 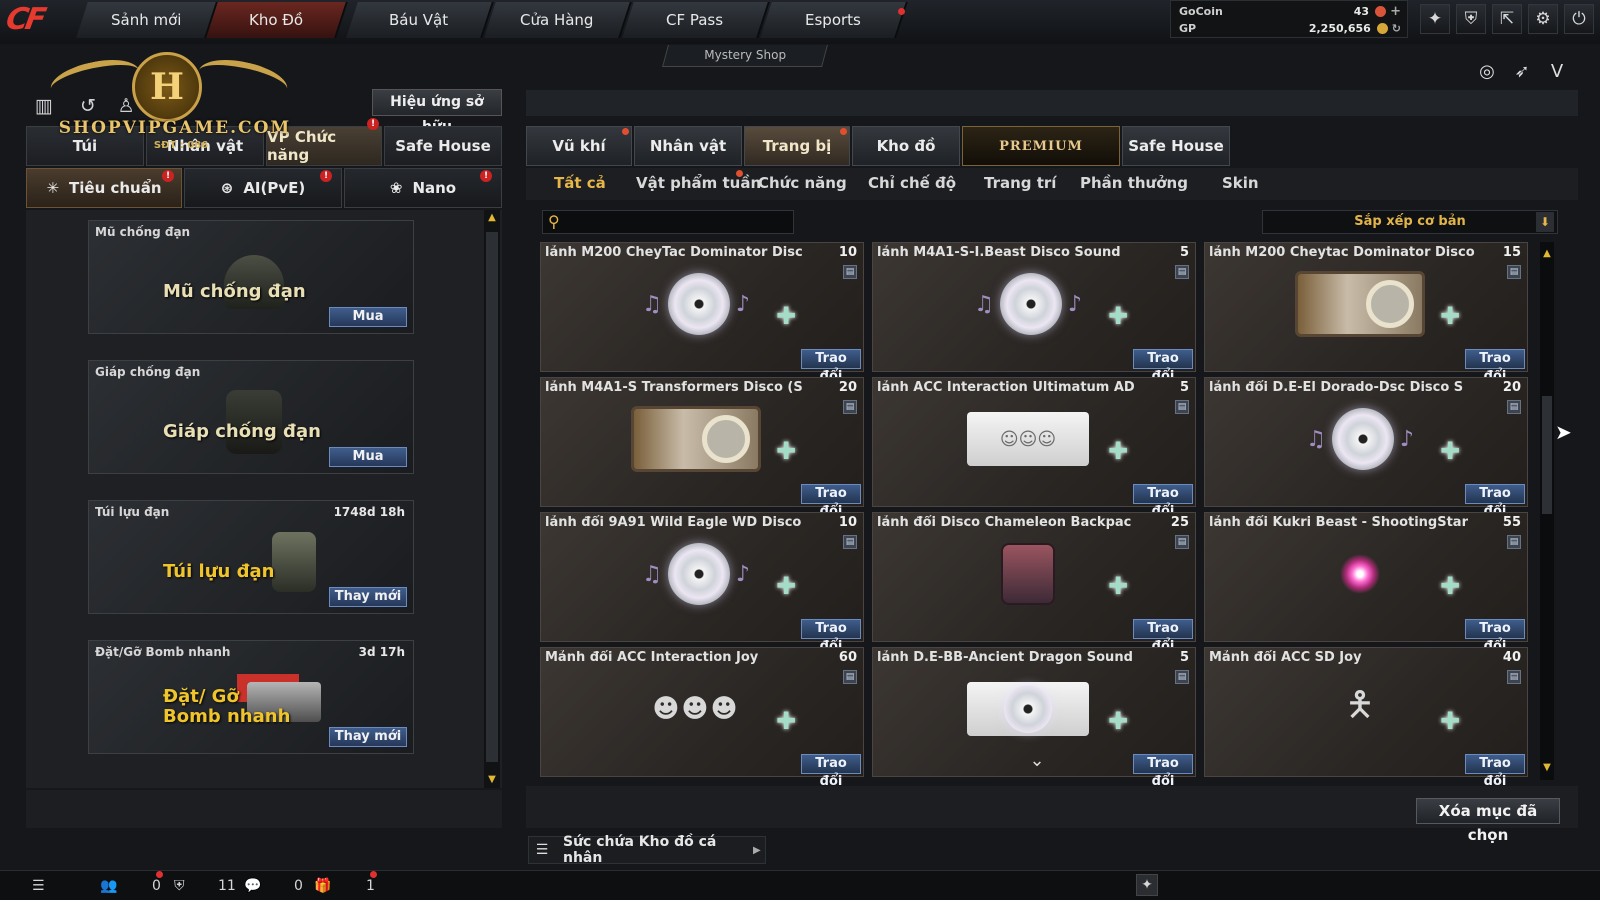 I want to click on chevron-down-icon: ⬇, so click(x=1545, y=222).